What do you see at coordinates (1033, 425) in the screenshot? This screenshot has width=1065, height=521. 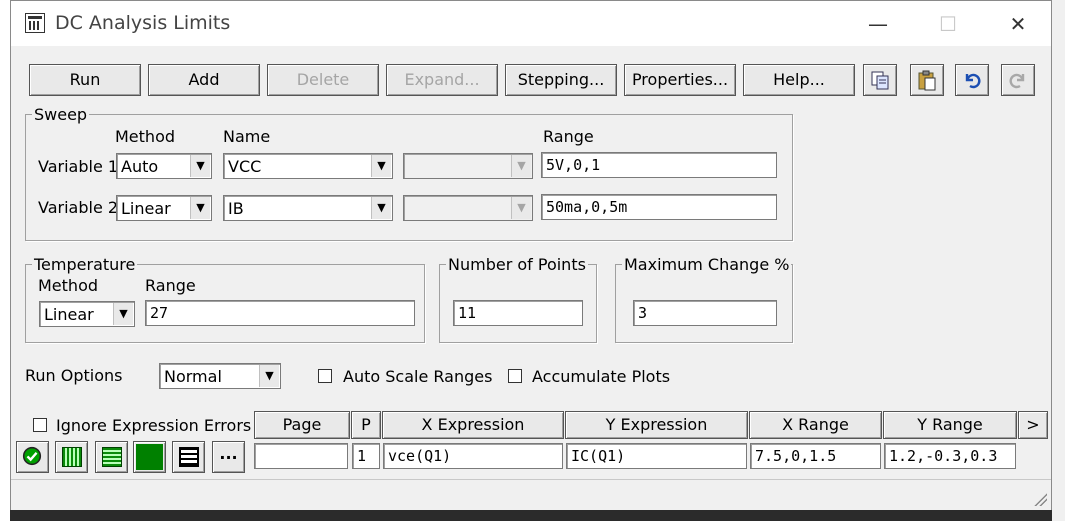 I see `scroll-right-button: >` at bounding box center [1033, 425].